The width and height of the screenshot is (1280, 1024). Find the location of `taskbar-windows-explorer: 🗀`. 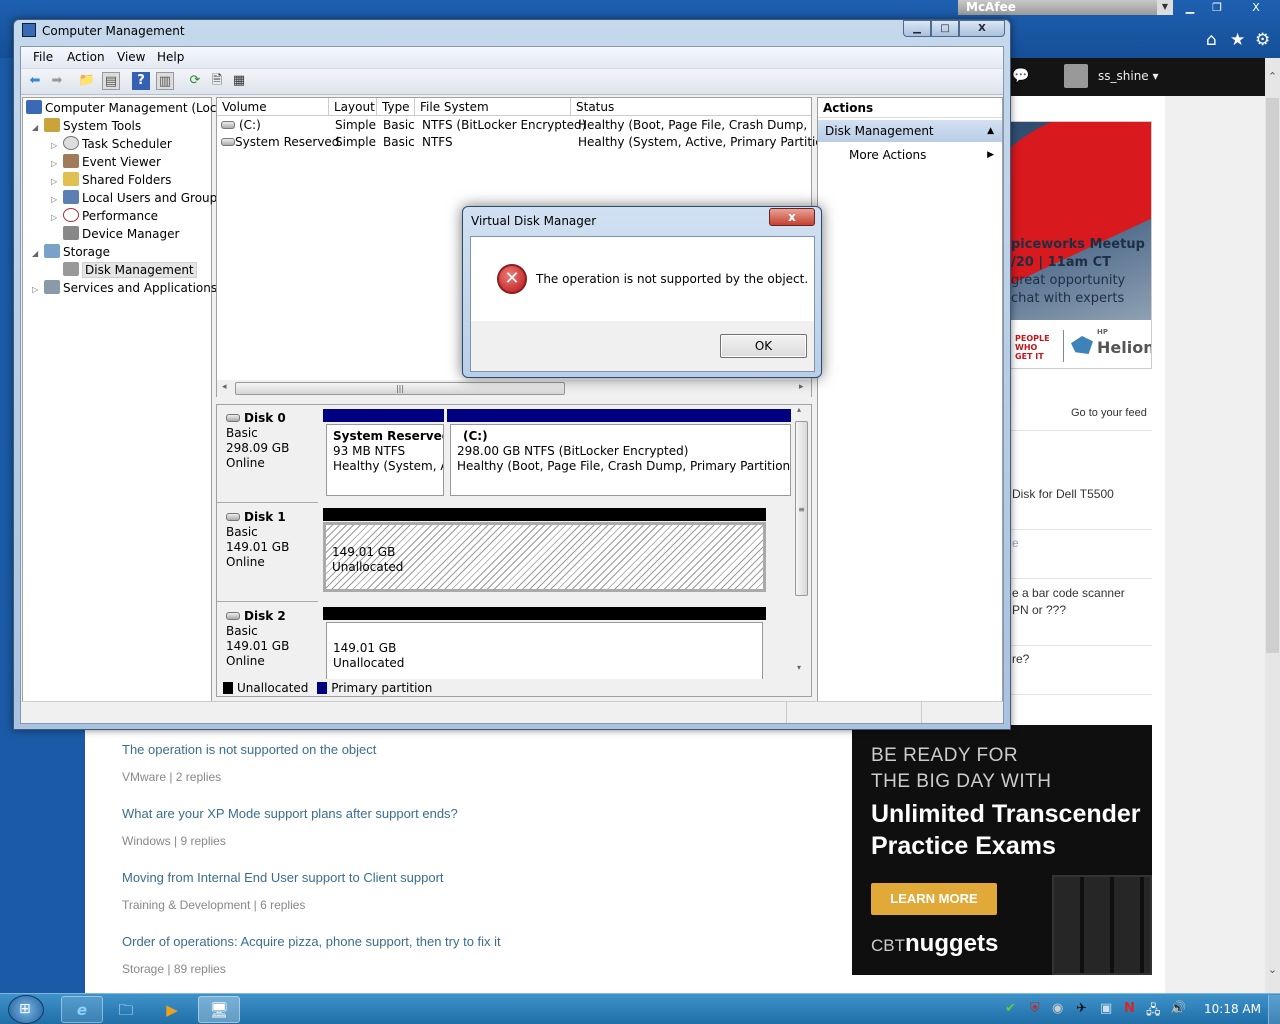

taskbar-windows-explorer: 🗀 is located at coordinates (126, 1009).